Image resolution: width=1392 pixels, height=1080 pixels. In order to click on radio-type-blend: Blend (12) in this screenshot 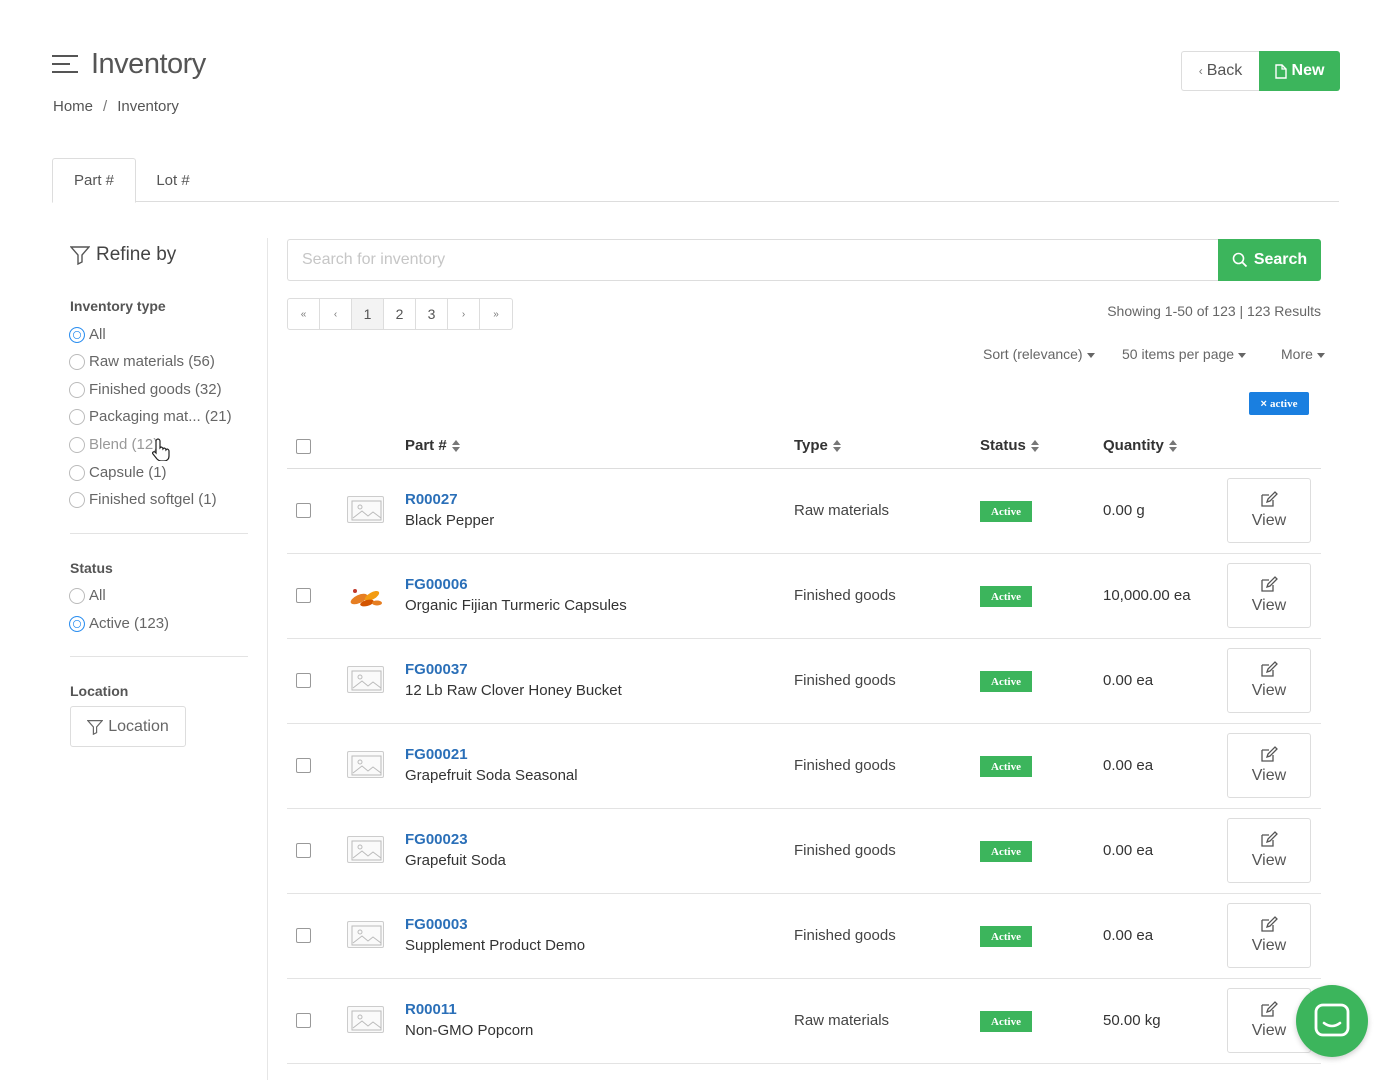, I will do `click(113, 444)`.